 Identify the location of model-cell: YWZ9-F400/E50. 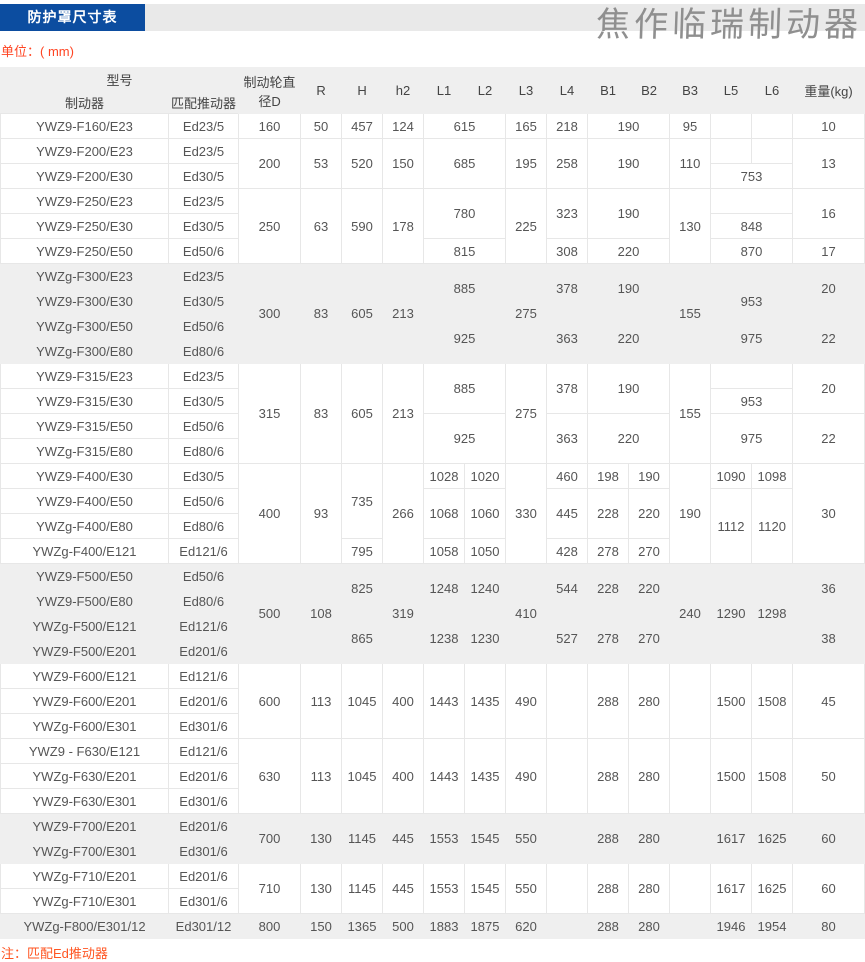
(84, 501).